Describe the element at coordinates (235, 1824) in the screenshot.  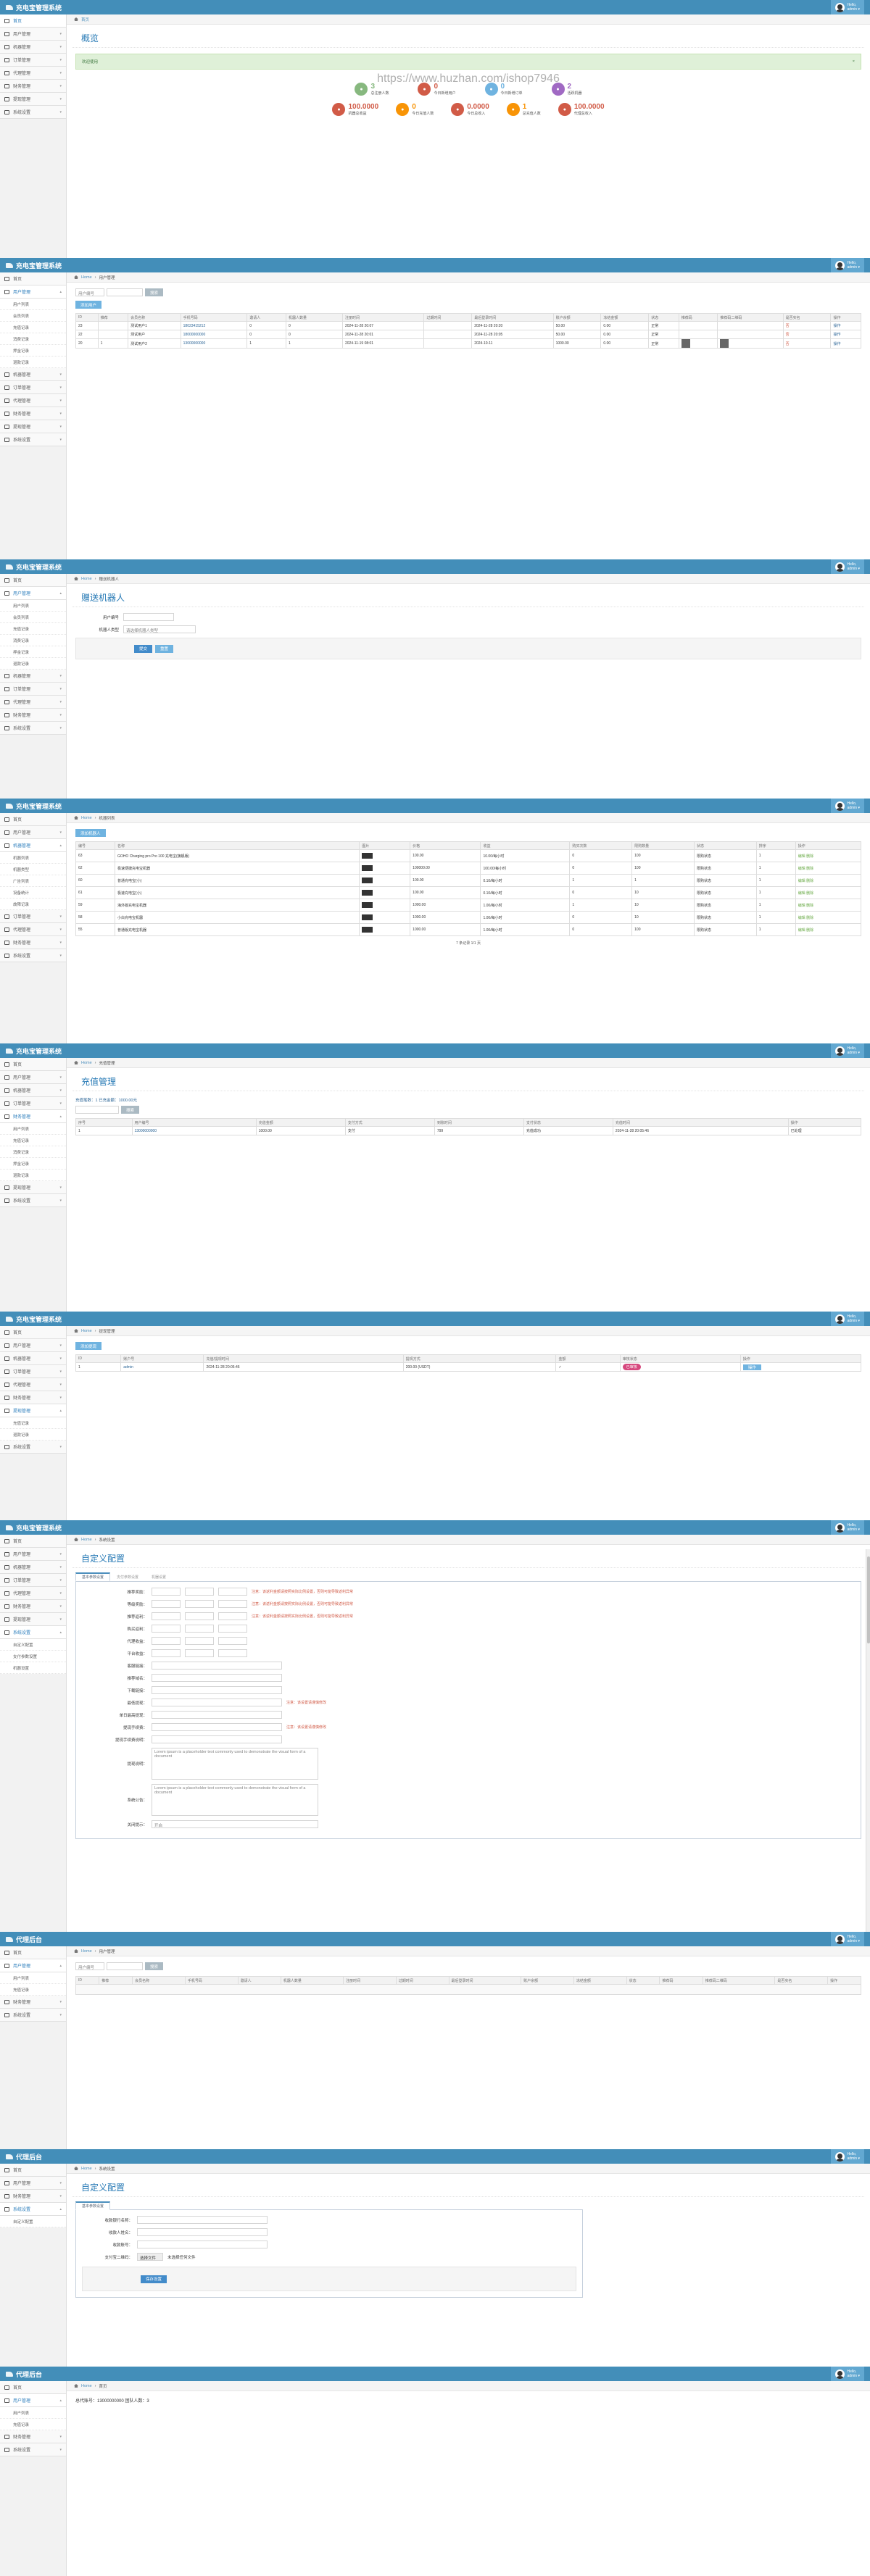
I see `textarea-field: 开启` at that location.